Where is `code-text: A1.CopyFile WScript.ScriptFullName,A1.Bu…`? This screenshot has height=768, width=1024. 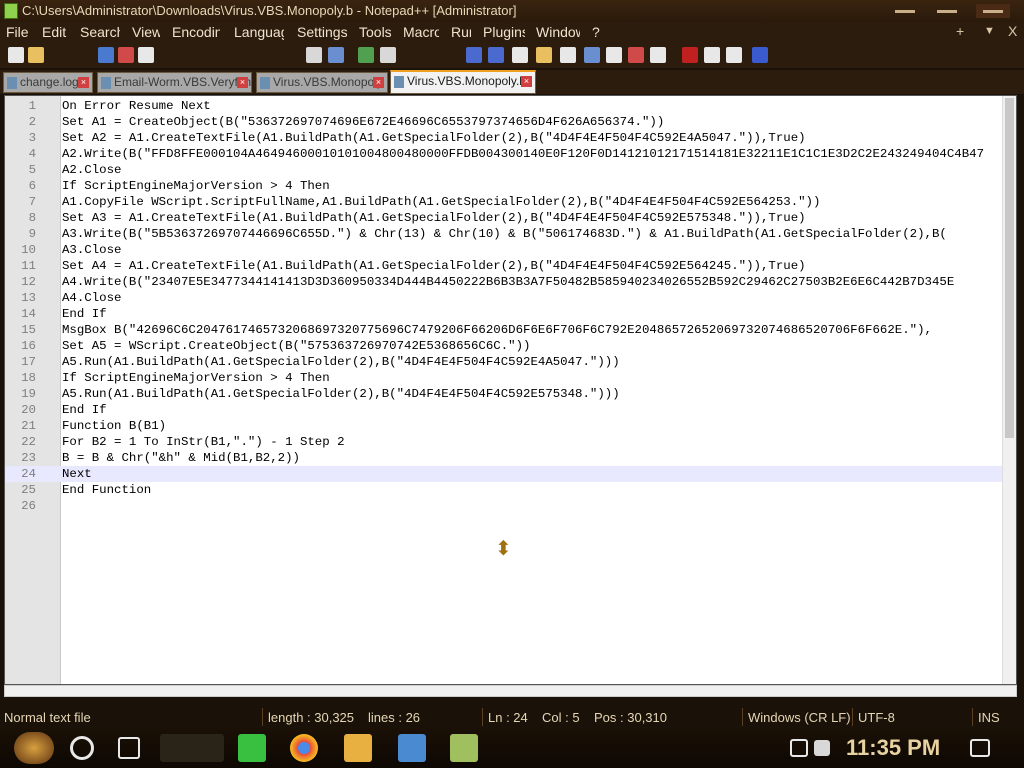 code-text: A1.CopyFile WScript.ScriptFullName,A1.Bu… is located at coordinates (441, 202).